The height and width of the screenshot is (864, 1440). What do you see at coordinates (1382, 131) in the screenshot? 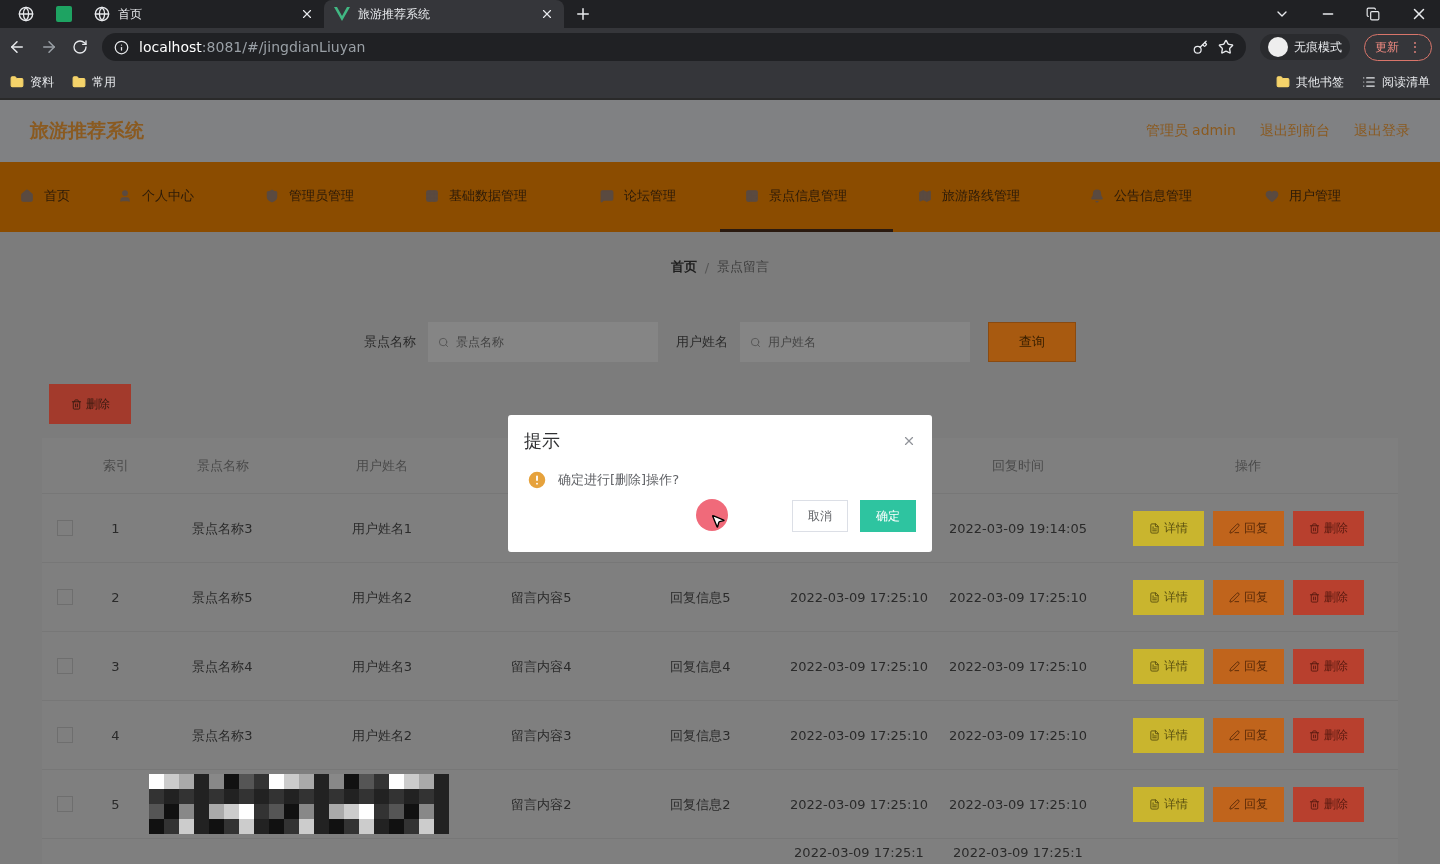
I see `header-link: 退出登录` at bounding box center [1382, 131].